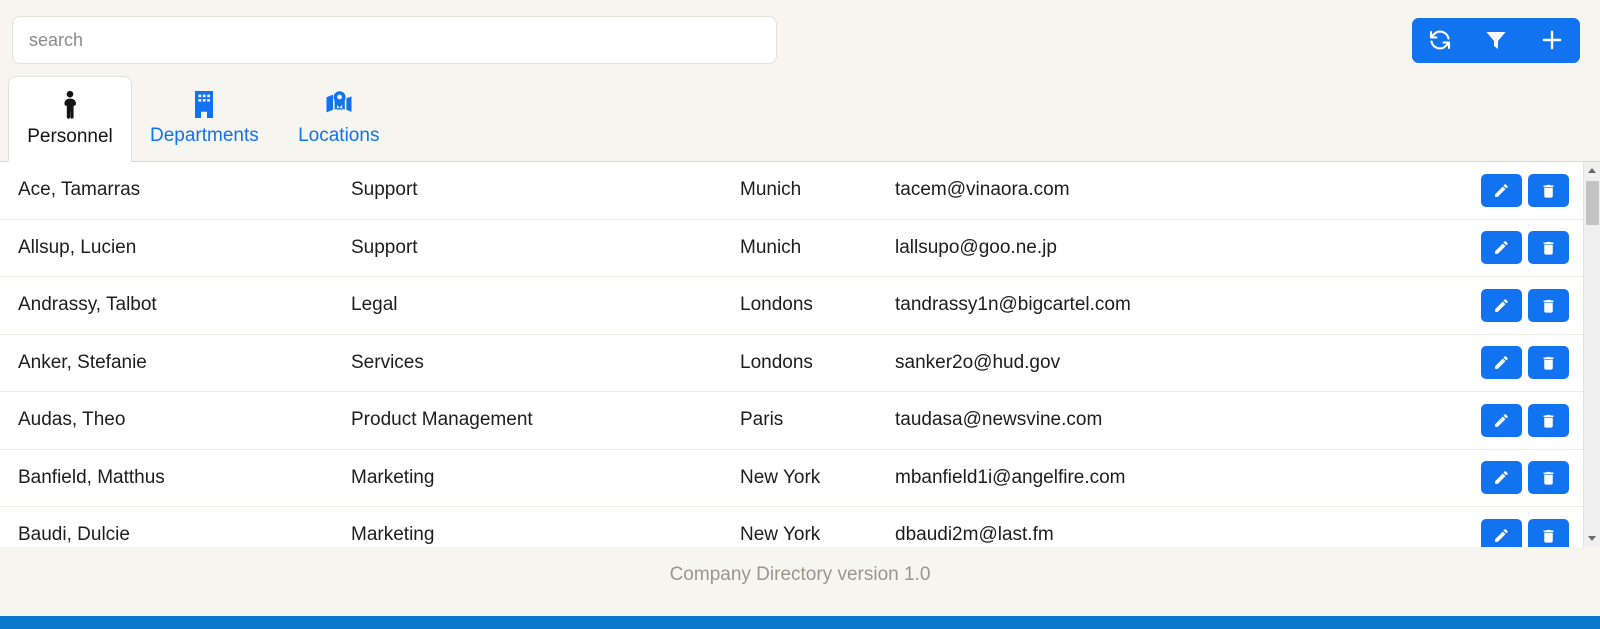  I want to click on add-button, so click(1552, 40).